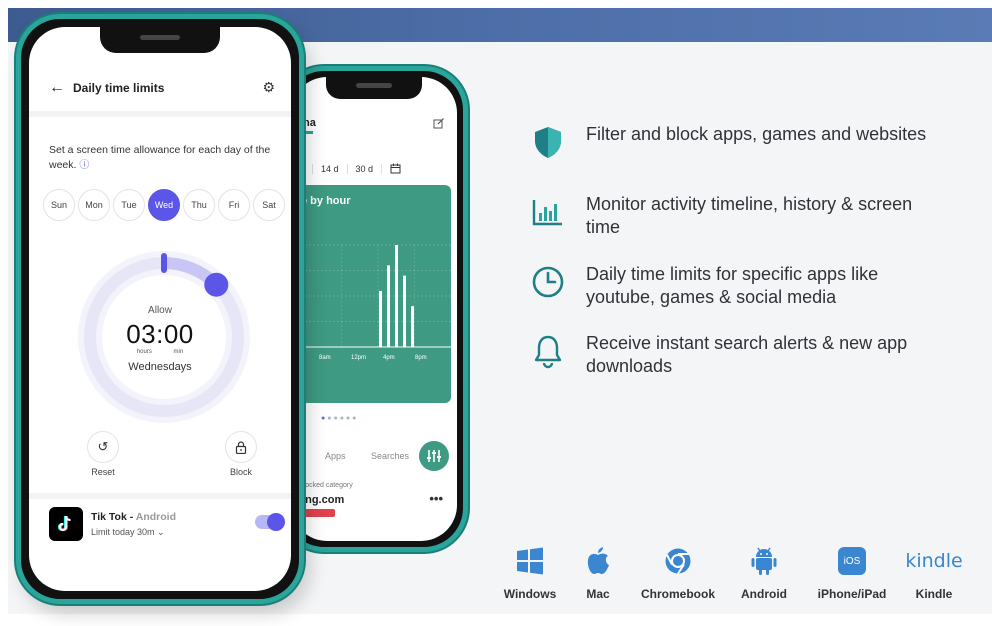 This screenshot has width=992, height=626. What do you see at coordinates (548, 282) in the screenshot?
I see `clock-icon` at bounding box center [548, 282].